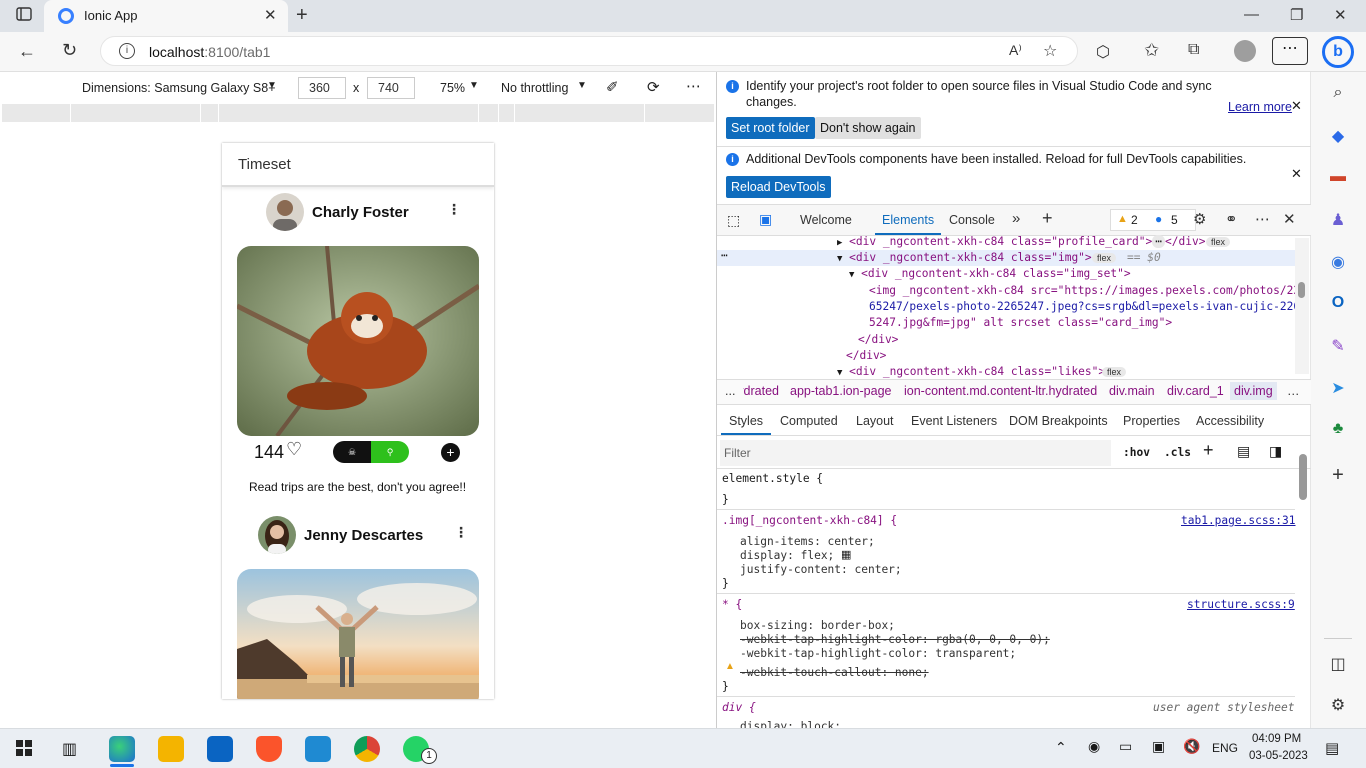 This screenshot has width=1366, height=768. What do you see at coordinates (220, 749) in the screenshot?
I see `mail-icon` at bounding box center [220, 749].